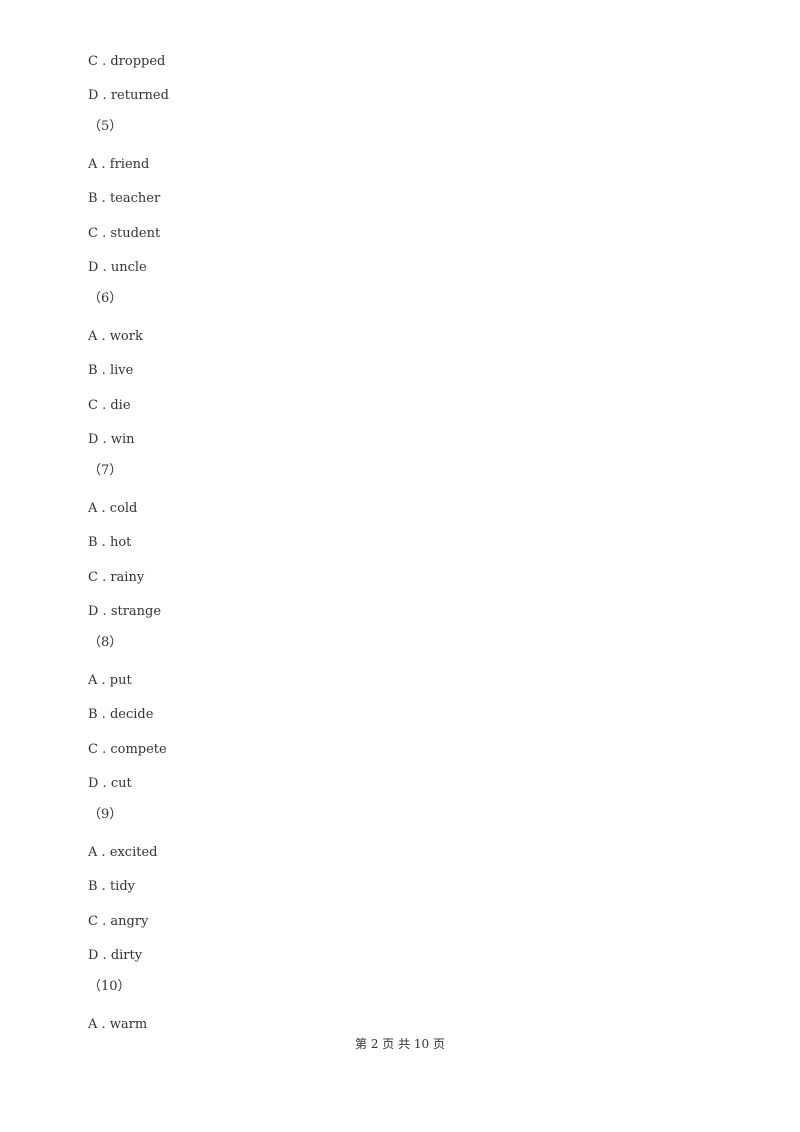 This screenshot has width=800, height=1132. What do you see at coordinates (110, 542) in the screenshot?
I see `option-line: B . hot` at bounding box center [110, 542].